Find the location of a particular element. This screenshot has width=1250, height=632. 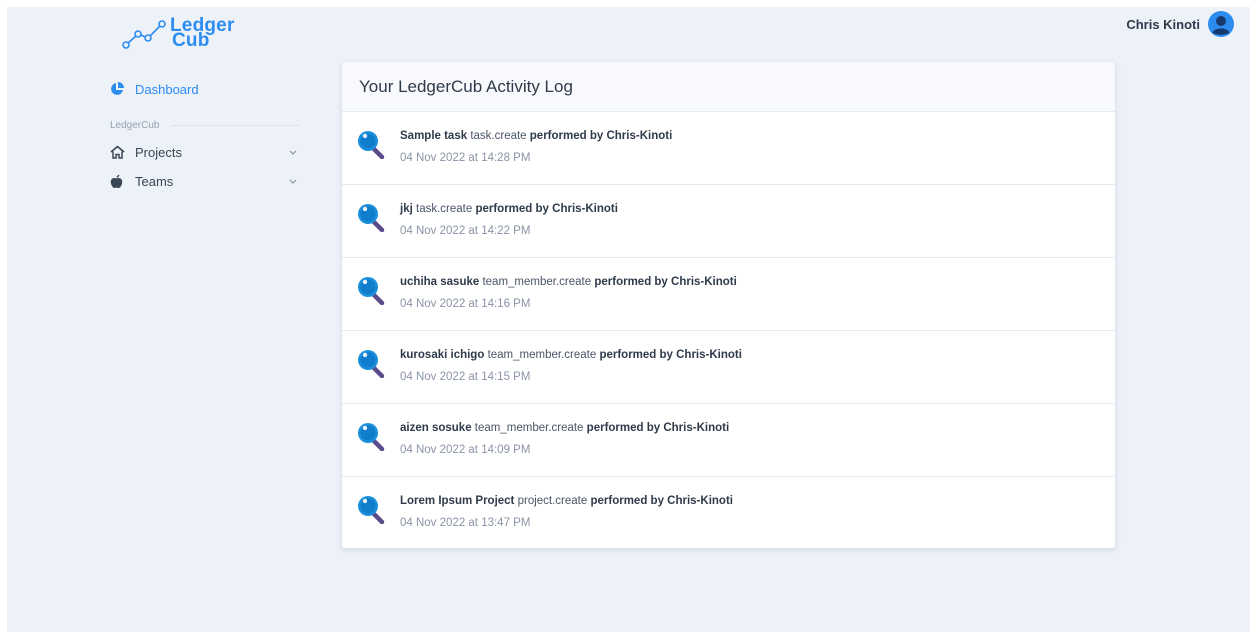

sidebar-item-label: Projects is located at coordinates (158, 152).